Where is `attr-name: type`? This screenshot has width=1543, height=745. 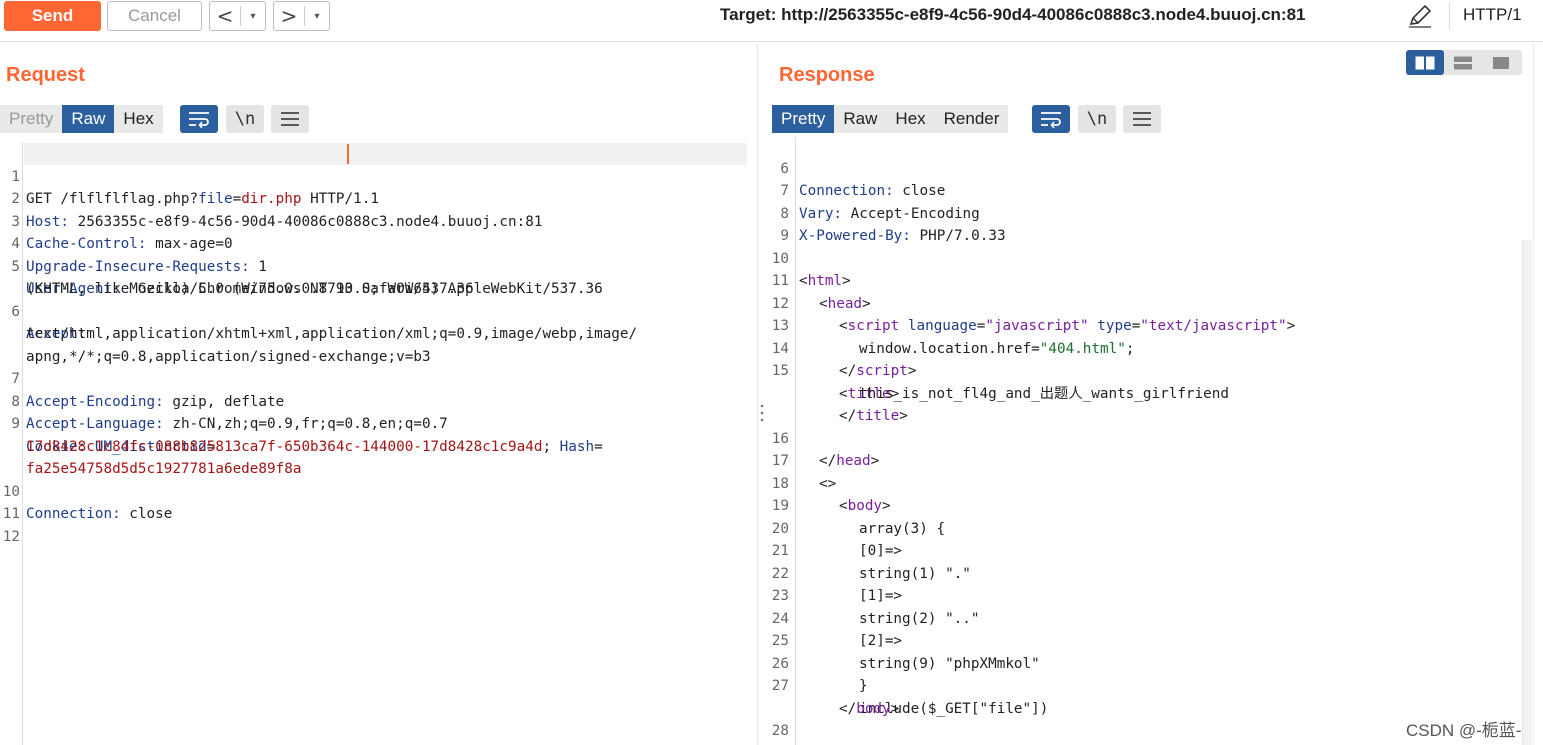 attr-name: type is located at coordinates (1110, 326).